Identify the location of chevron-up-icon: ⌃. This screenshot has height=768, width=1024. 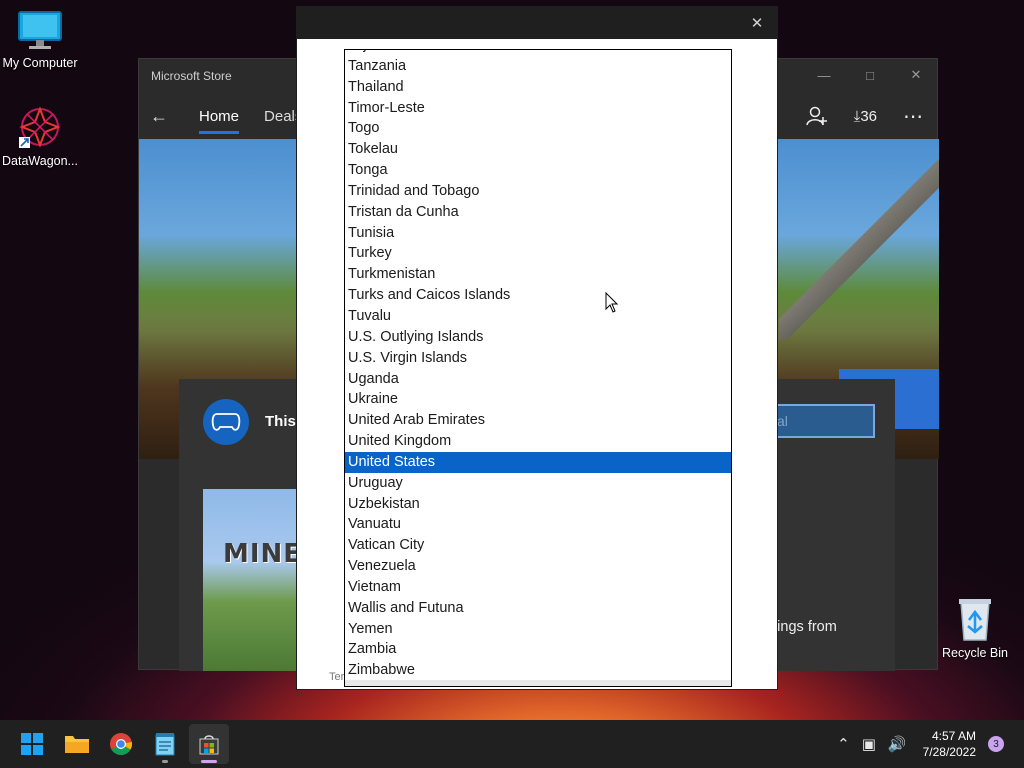
(843, 744).